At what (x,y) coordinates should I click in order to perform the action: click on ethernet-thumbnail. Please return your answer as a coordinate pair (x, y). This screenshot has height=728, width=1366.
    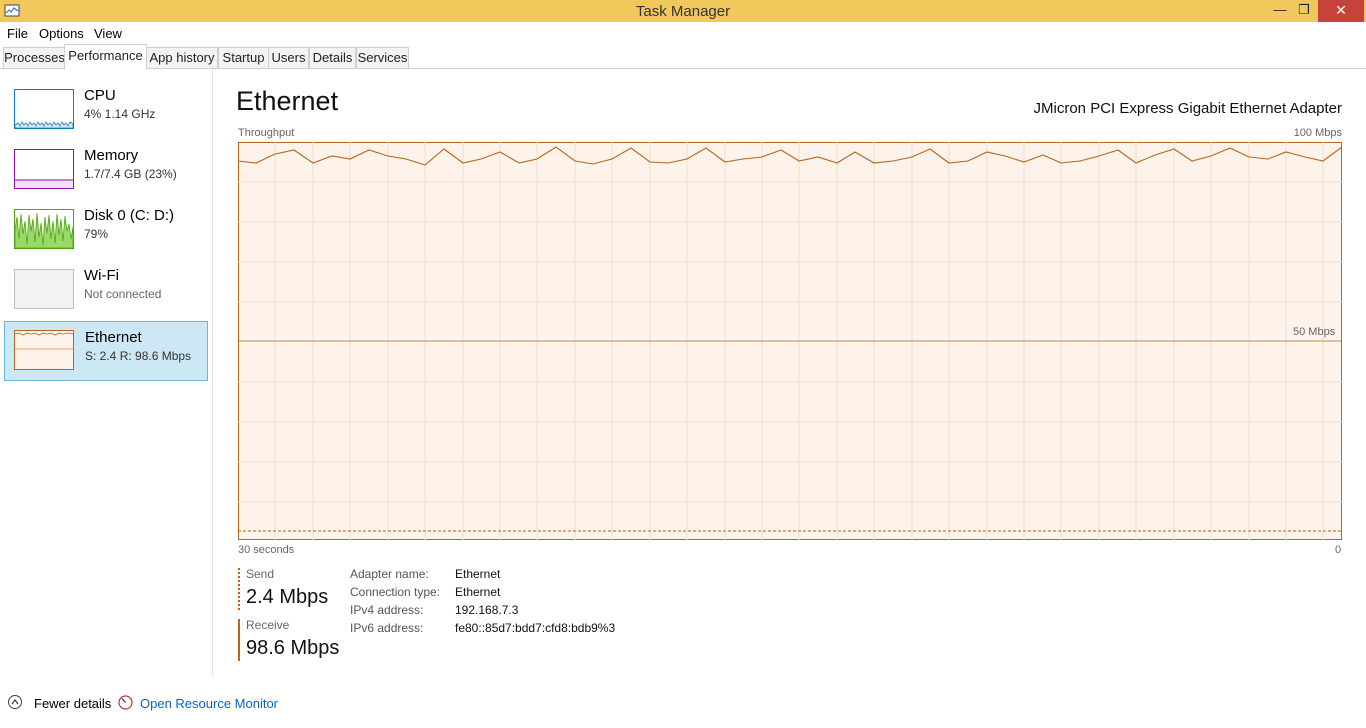
    Looking at the image, I should click on (44, 350).